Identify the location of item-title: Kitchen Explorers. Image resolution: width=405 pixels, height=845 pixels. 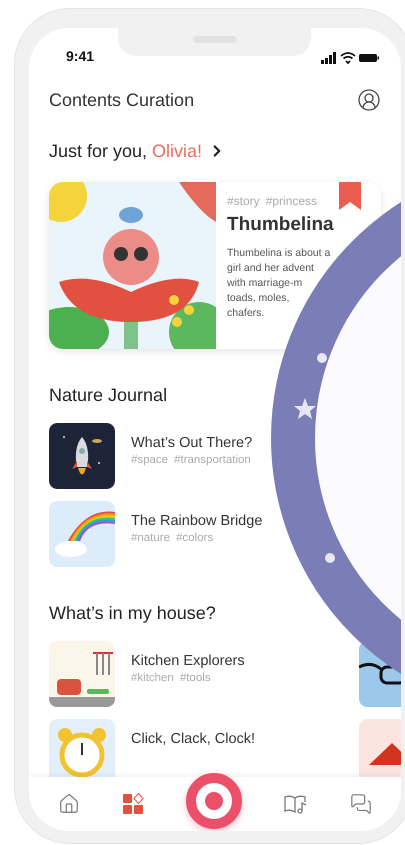
(188, 661).